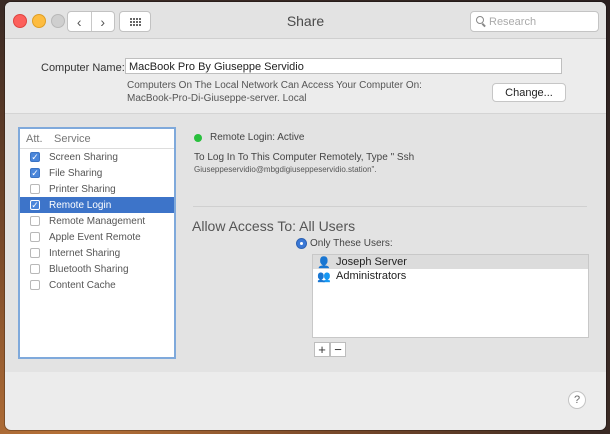 Image resolution: width=610 pixels, height=434 pixels. I want to click on service-row: Remote Management, so click(97, 221).